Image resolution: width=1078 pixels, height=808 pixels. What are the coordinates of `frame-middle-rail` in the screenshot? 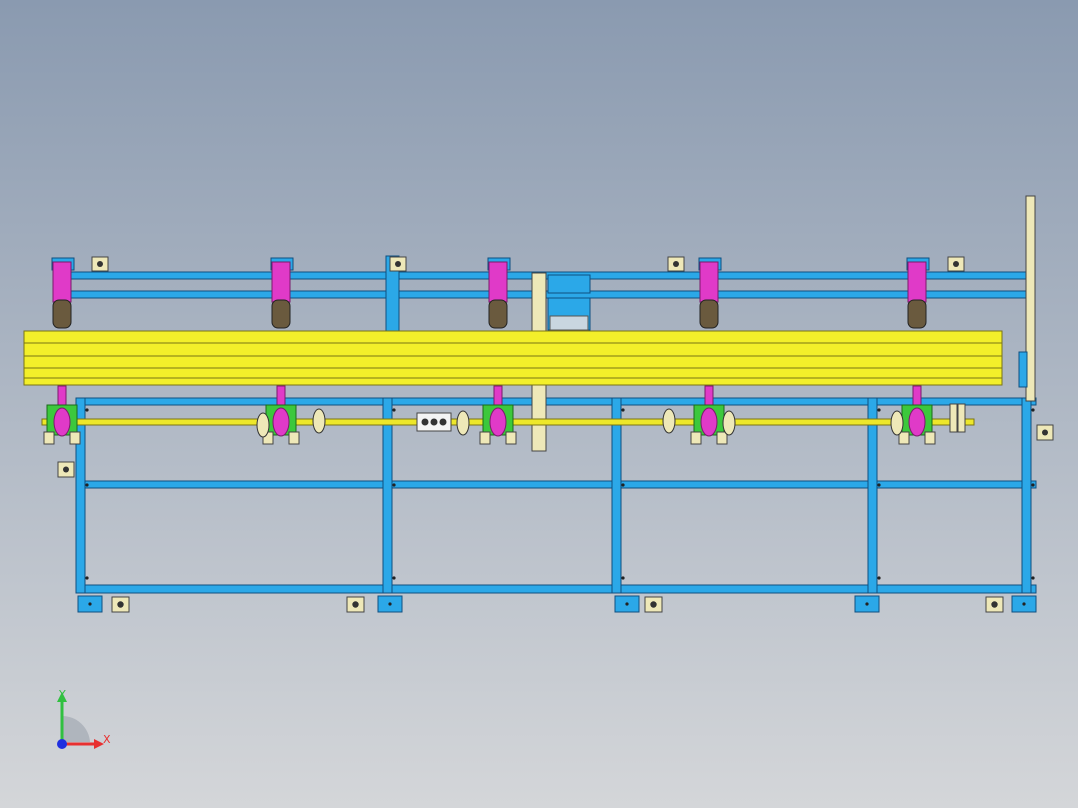 It's located at (556, 484).